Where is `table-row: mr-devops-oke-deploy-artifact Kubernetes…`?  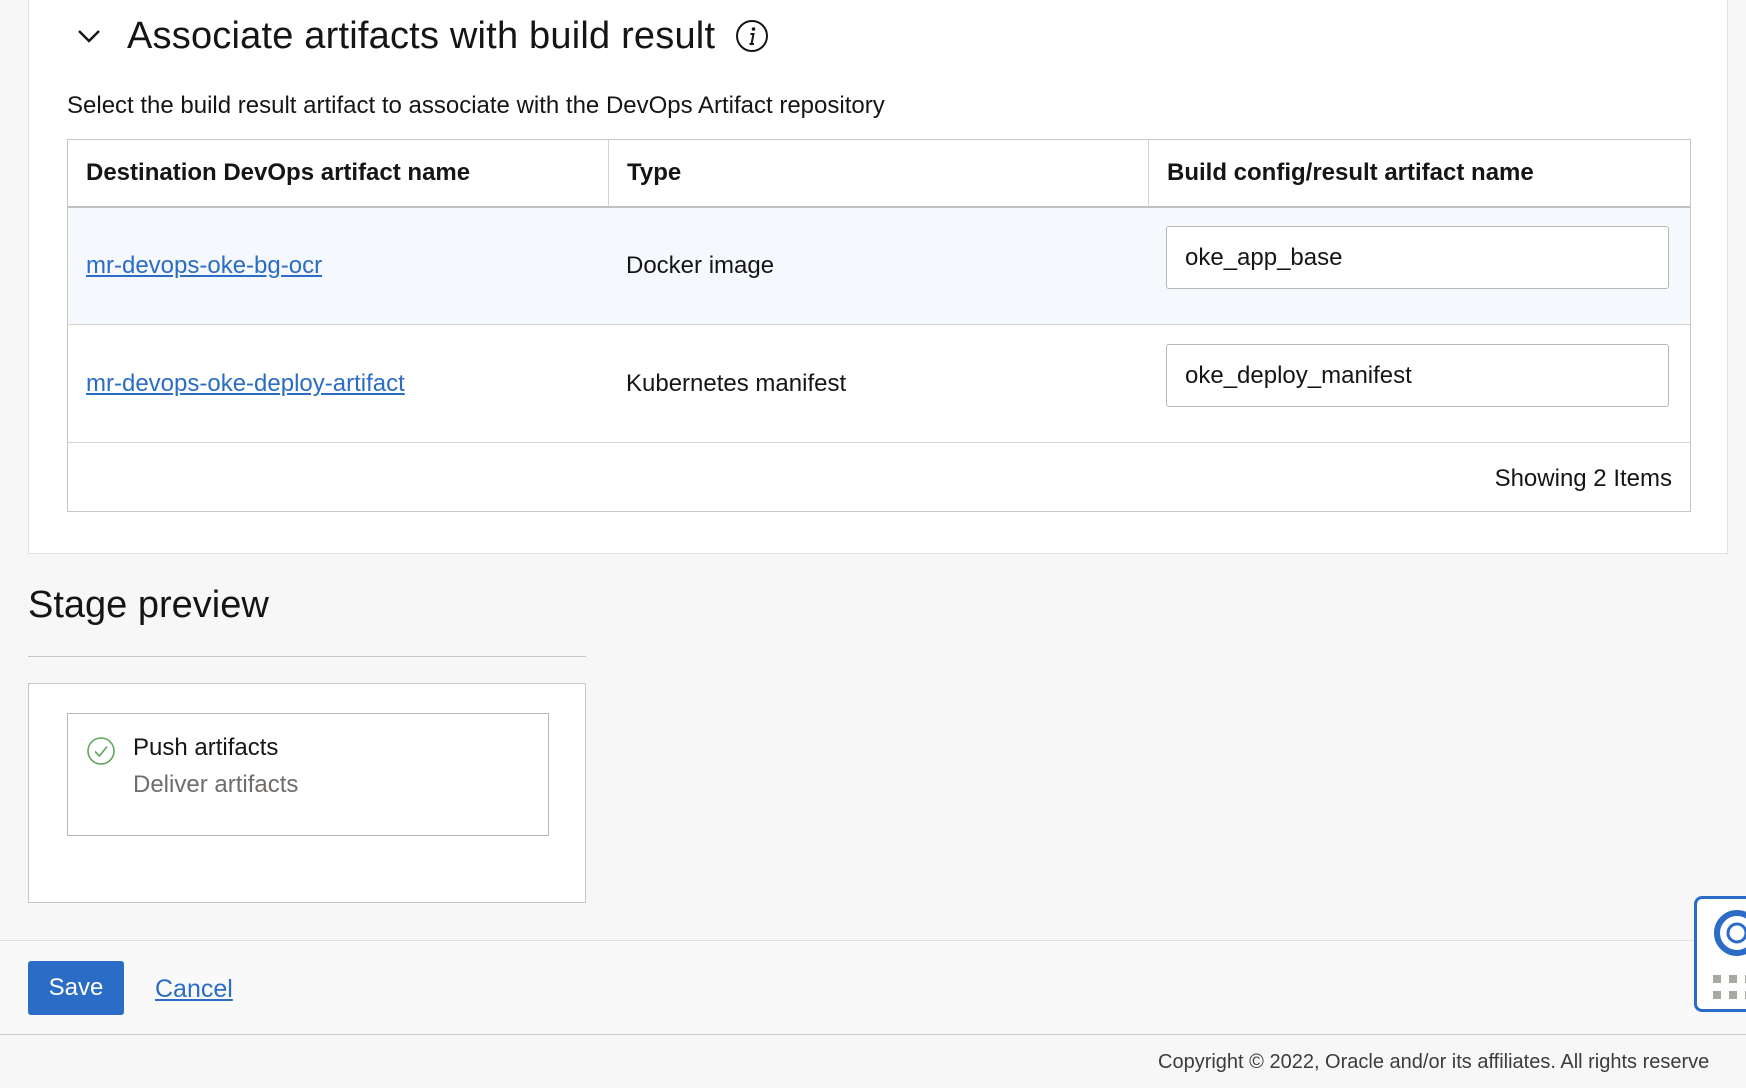
table-row: mr-devops-oke-deploy-artifact Kubernetes… is located at coordinates (879, 384).